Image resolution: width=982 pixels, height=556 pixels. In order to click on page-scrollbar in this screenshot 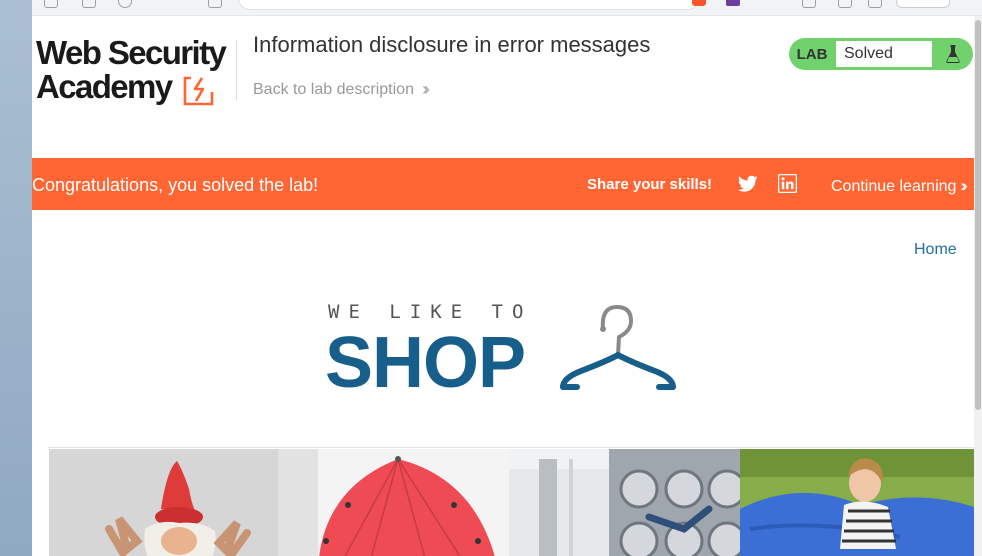, I will do `click(978, 286)`.